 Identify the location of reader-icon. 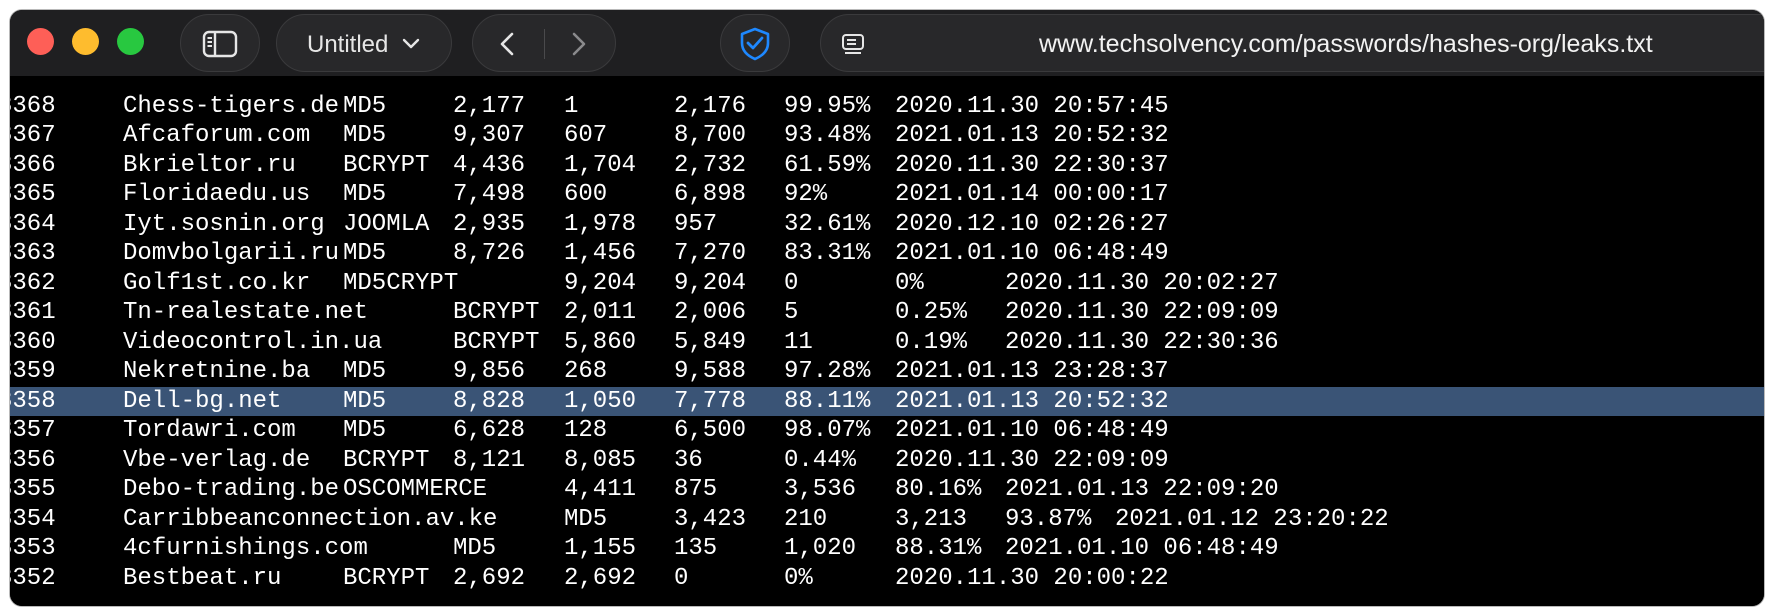
(853, 45).